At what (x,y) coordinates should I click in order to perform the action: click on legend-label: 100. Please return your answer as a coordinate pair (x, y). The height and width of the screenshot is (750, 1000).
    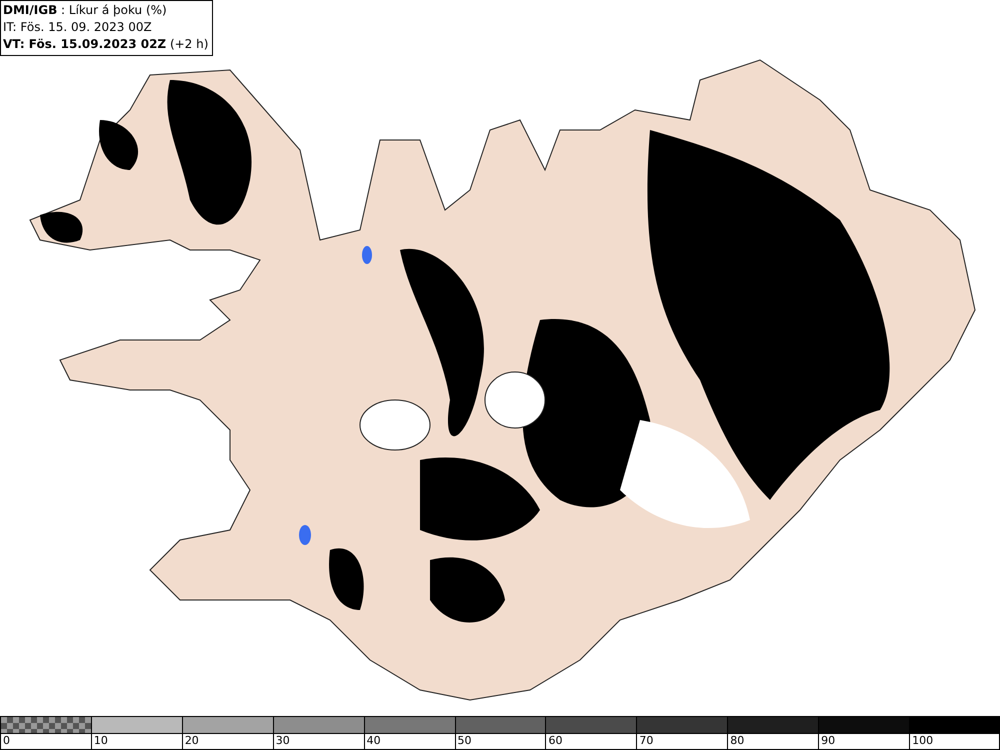
    Looking at the image, I should click on (922, 741).